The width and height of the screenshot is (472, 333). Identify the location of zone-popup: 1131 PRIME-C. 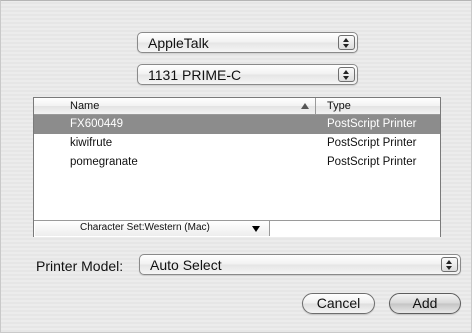
(247, 74).